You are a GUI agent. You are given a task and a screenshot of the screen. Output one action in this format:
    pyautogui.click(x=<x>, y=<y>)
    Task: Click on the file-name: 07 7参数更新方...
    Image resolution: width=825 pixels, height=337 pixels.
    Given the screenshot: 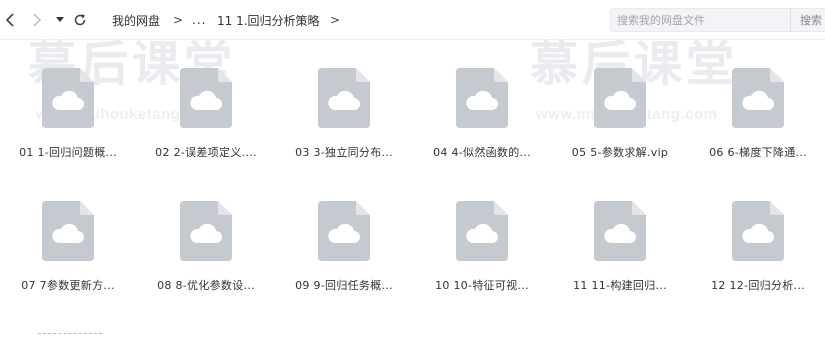 What is the action you would take?
    pyautogui.click(x=68, y=285)
    